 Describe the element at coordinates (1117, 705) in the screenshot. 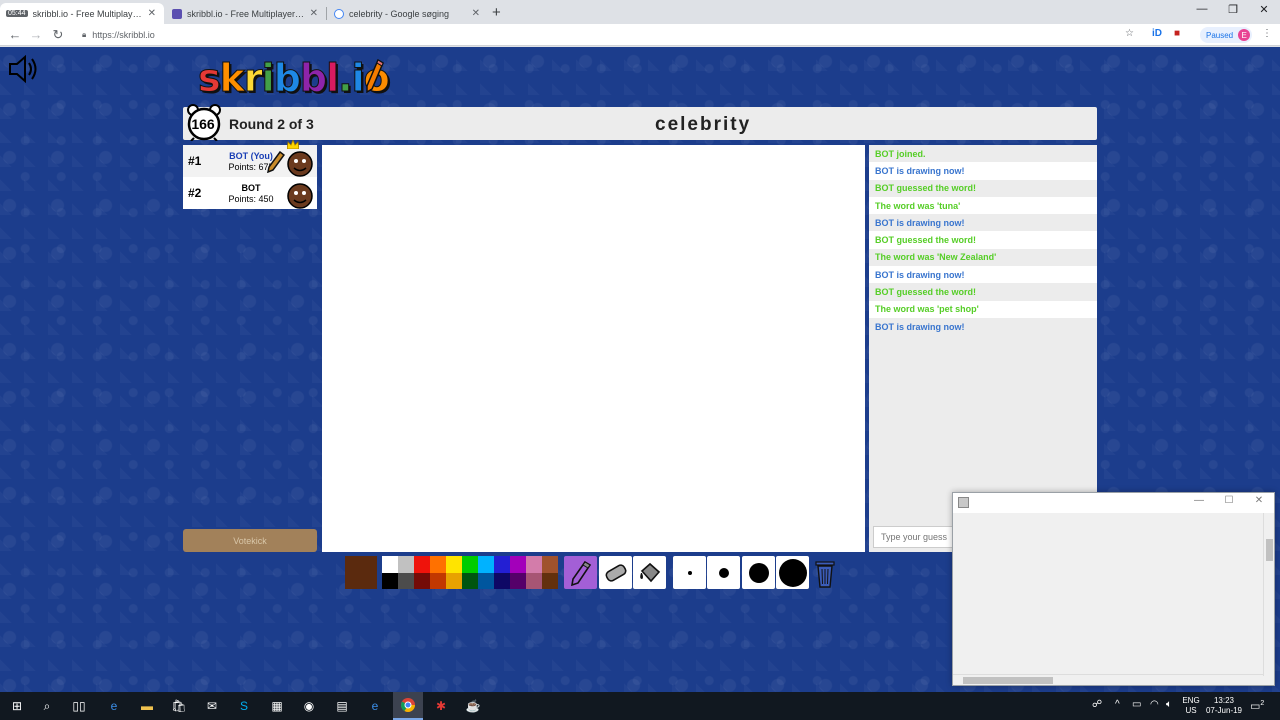

I see `tray-expand-icon: ^` at that location.